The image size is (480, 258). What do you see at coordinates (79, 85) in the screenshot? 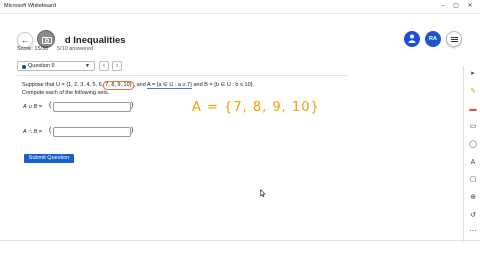
I see `set-u-definition: U = {1, 2, 3, 4, 5, 6,` at bounding box center [79, 85].